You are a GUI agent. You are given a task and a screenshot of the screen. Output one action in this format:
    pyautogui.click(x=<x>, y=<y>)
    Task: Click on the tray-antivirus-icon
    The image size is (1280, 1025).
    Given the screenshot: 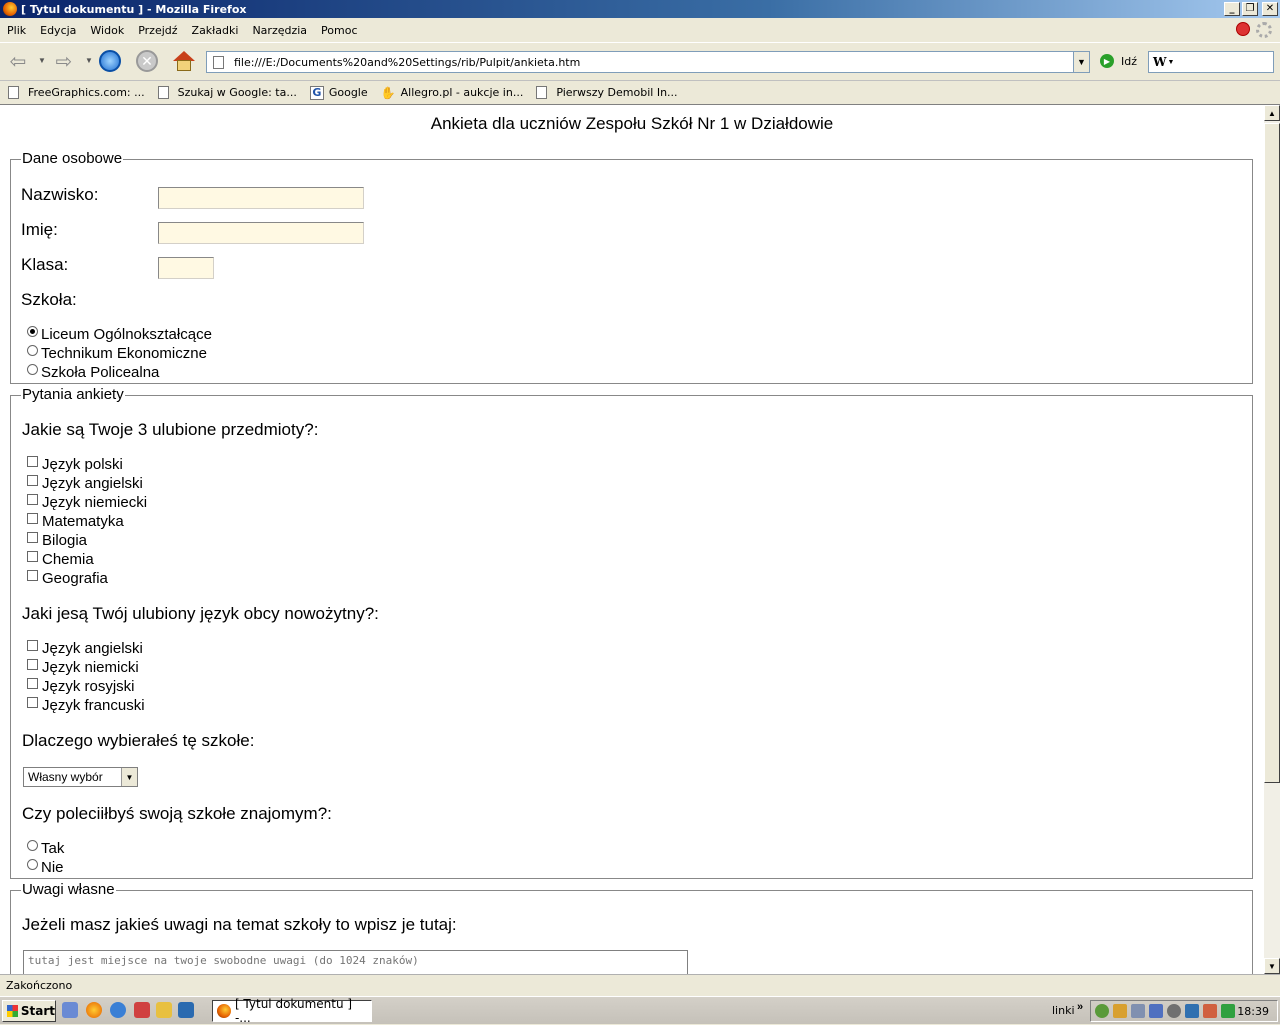 What is the action you would take?
    pyautogui.click(x=1102, y=1011)
    